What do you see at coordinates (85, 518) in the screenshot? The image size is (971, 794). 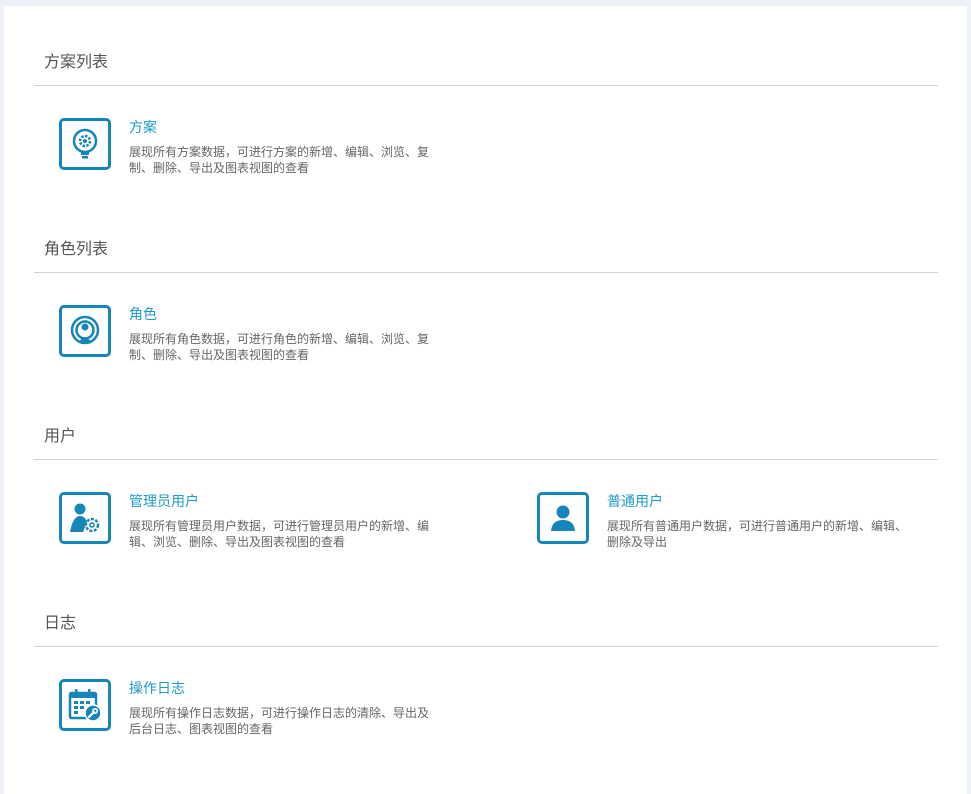 I see `admin-user-gear-icon` at bounding box center [85, 518].